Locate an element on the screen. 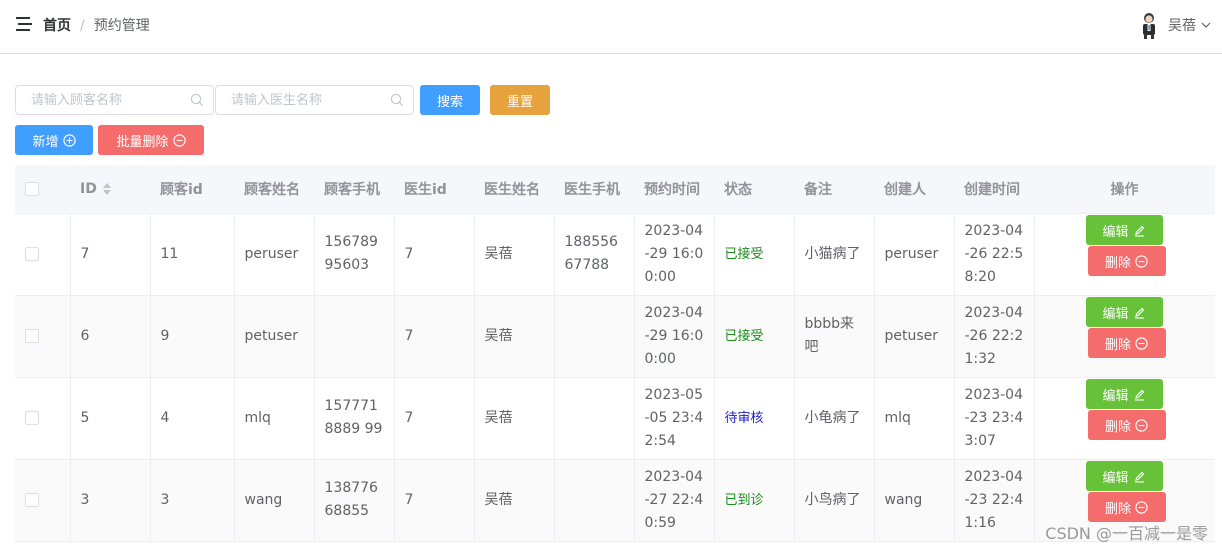  sort-icon is located at coordinates (107, 189).